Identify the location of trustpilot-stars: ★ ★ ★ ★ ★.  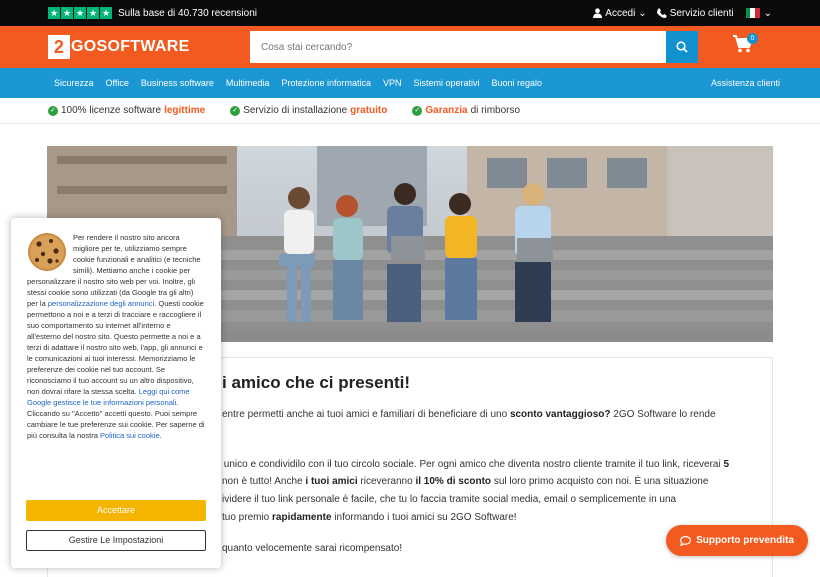
(80, 13).